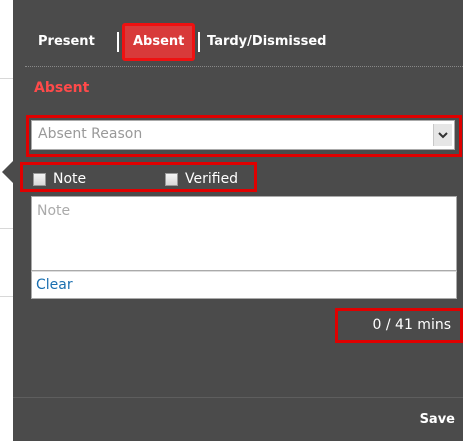  I want to click on note-footer: Clear, so click(244, 285).